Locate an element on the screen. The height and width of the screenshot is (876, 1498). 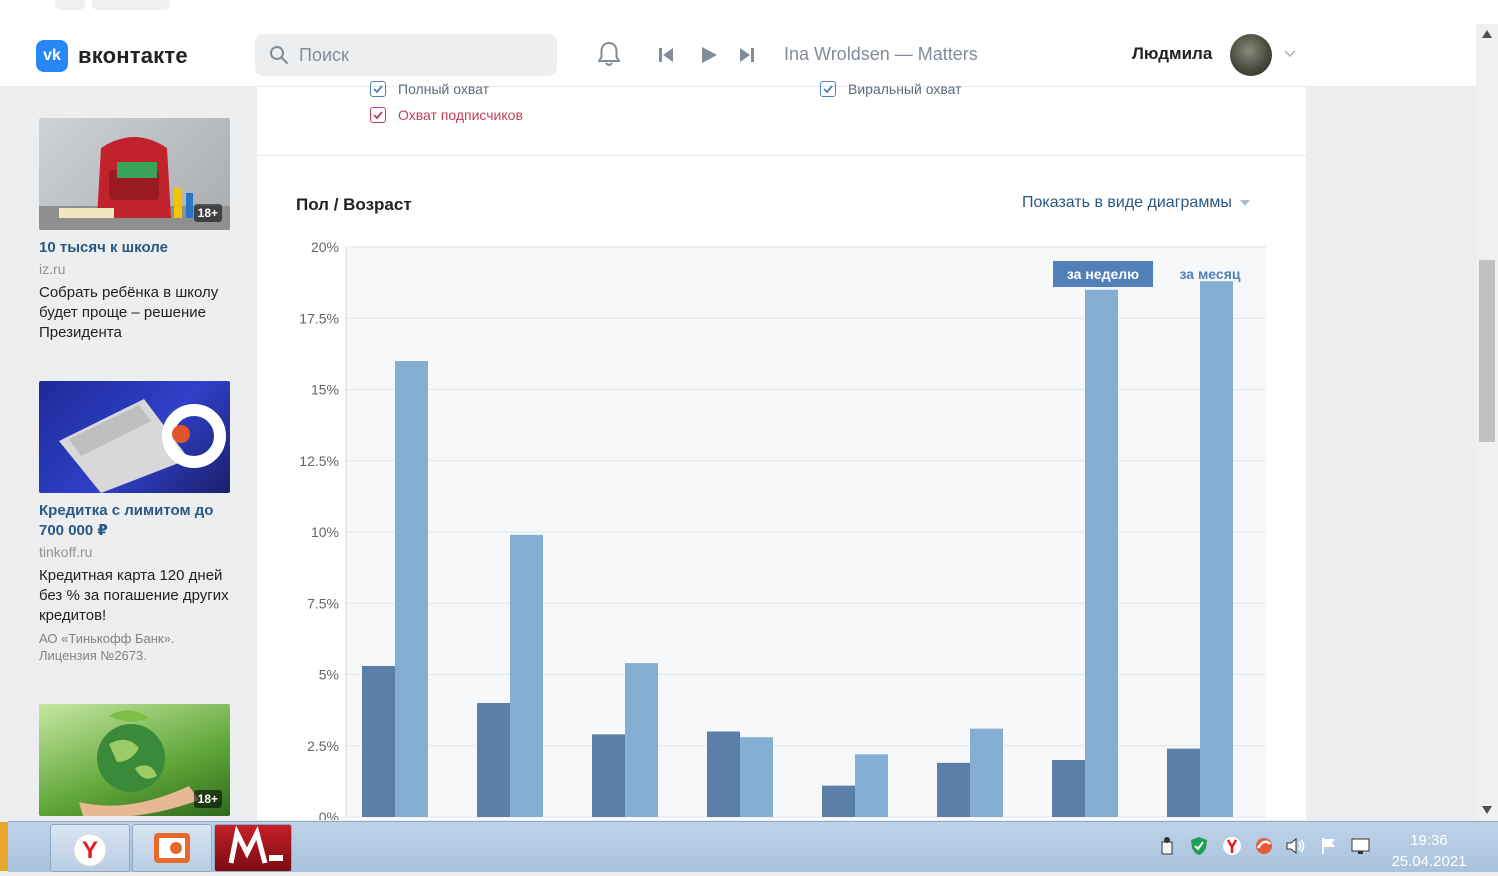
network-icon is located at coordinates (1167, 846).